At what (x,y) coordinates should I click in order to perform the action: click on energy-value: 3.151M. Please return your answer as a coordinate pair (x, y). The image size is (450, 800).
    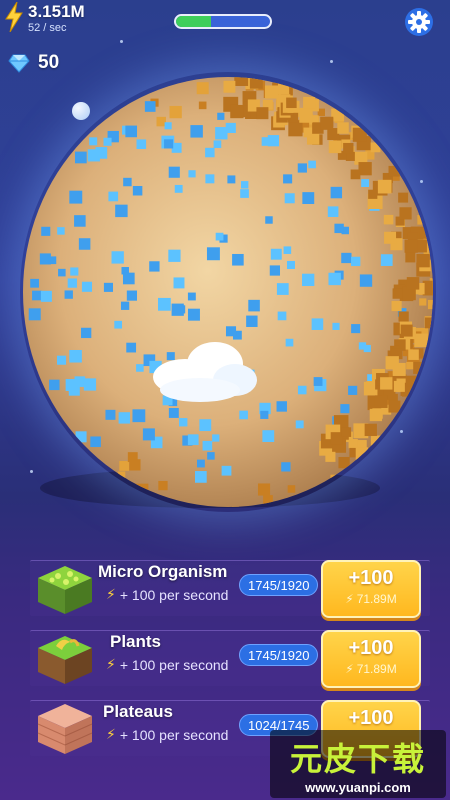
    Looking at the image, I should click on (56, 11).